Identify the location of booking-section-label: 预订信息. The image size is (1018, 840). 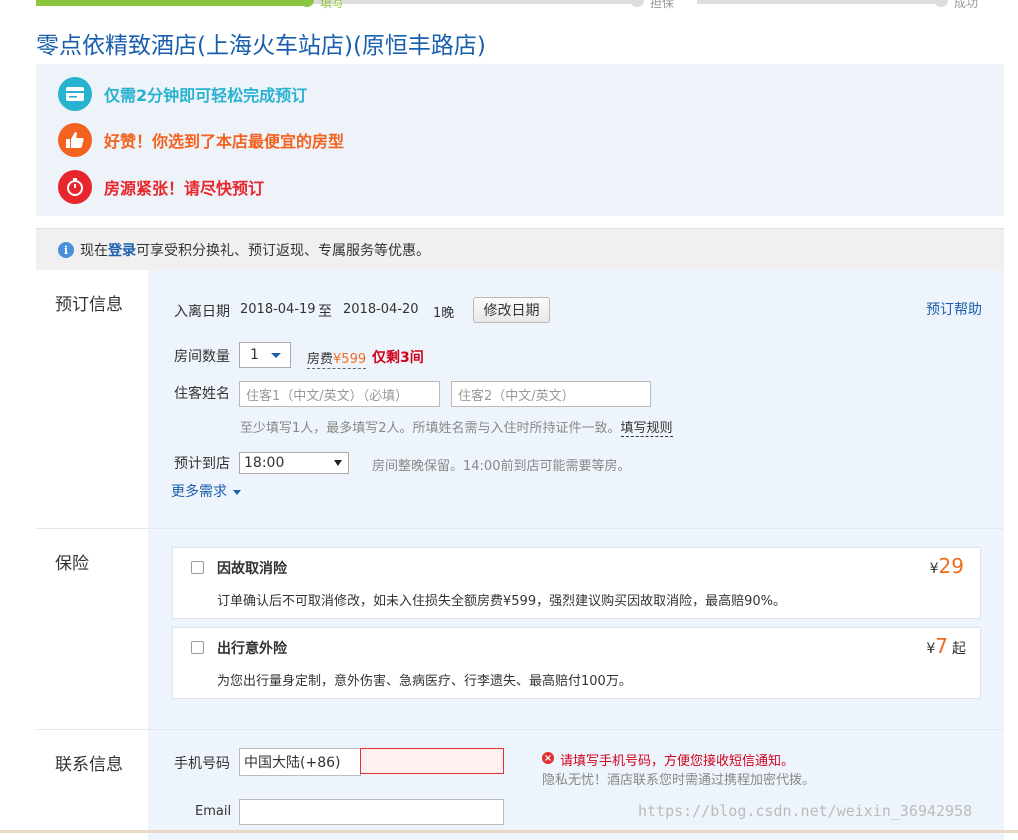
(92, 399).